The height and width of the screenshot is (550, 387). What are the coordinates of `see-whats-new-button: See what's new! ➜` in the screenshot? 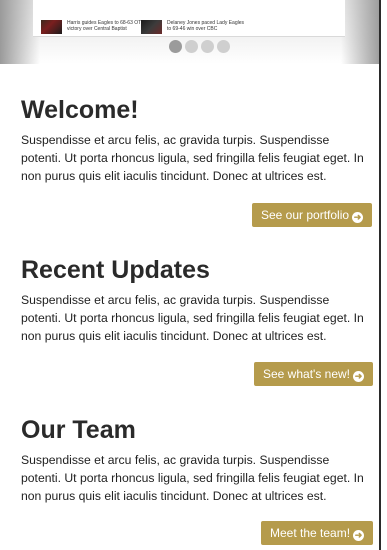 It's located at (314, 374).